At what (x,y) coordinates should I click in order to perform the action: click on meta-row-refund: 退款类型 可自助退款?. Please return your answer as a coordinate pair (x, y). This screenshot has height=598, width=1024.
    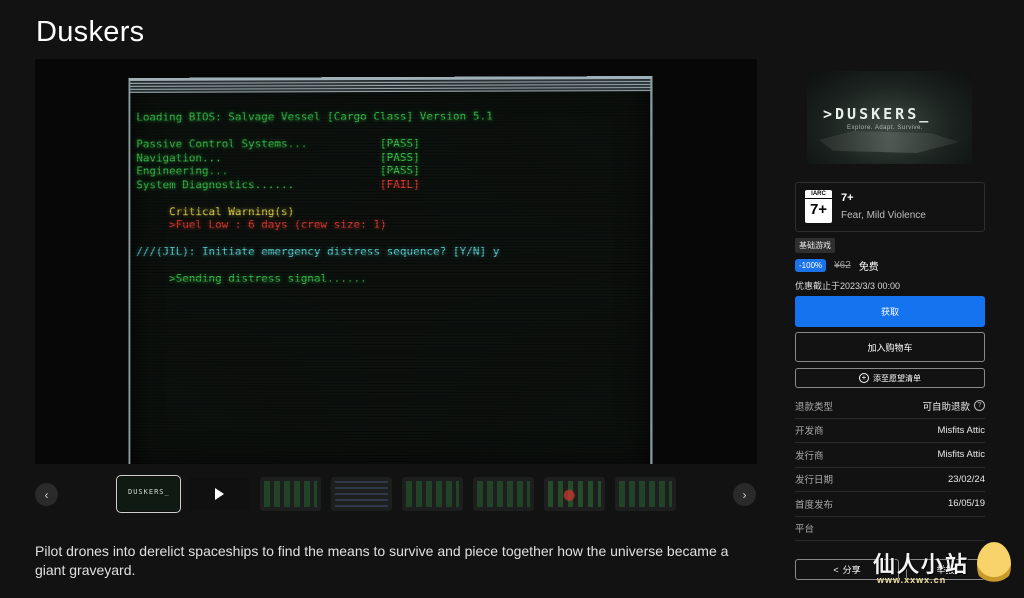
    Looking at the image, I should click on (890, 406).